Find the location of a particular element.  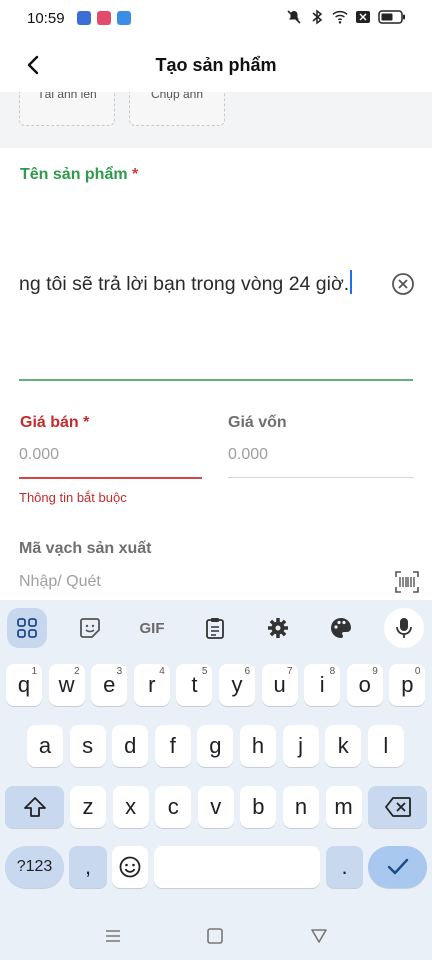

sale-price-label-text: Giá bán is located at coordinates (49, 422).